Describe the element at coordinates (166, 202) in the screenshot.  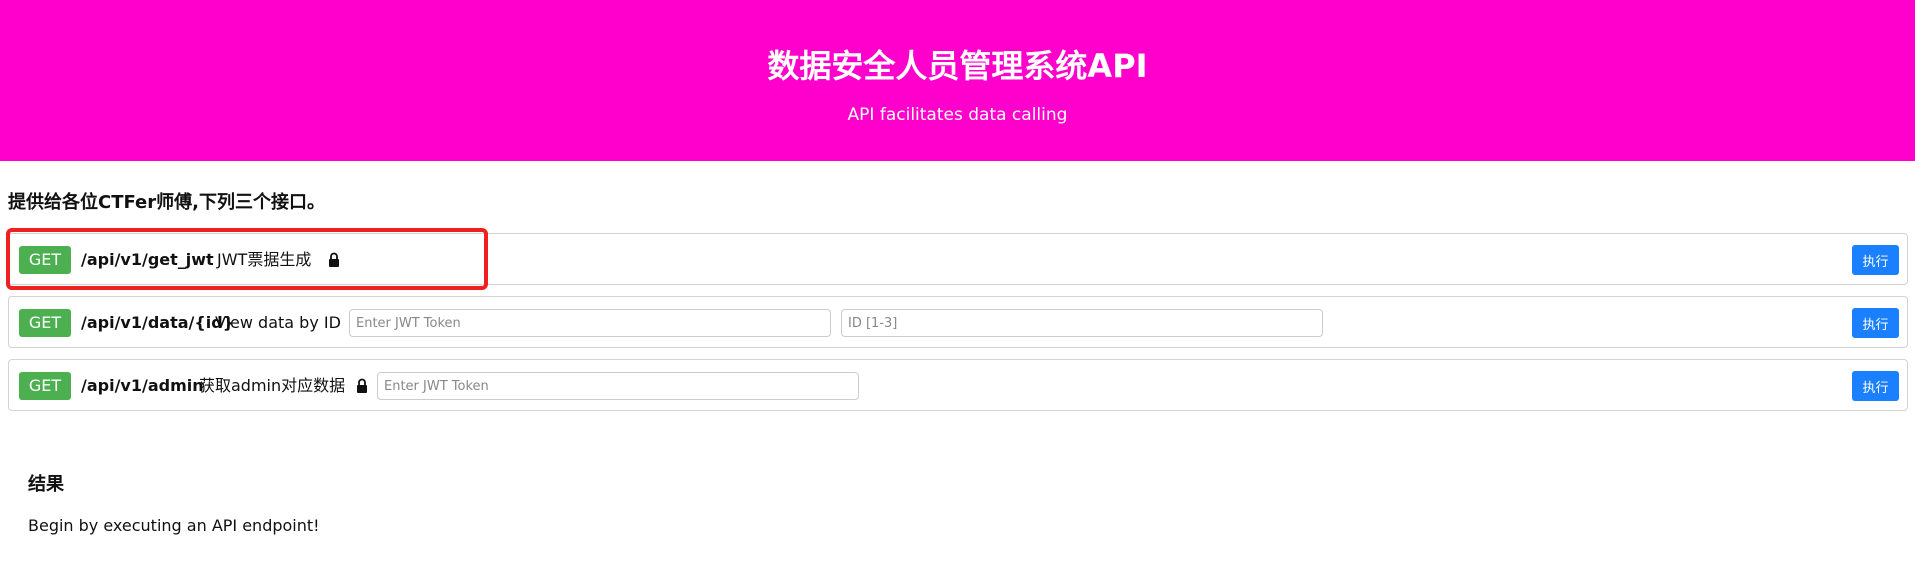
I see `intro-text: 提供给各位CTFer师傅,下列三个接口。` at that location.